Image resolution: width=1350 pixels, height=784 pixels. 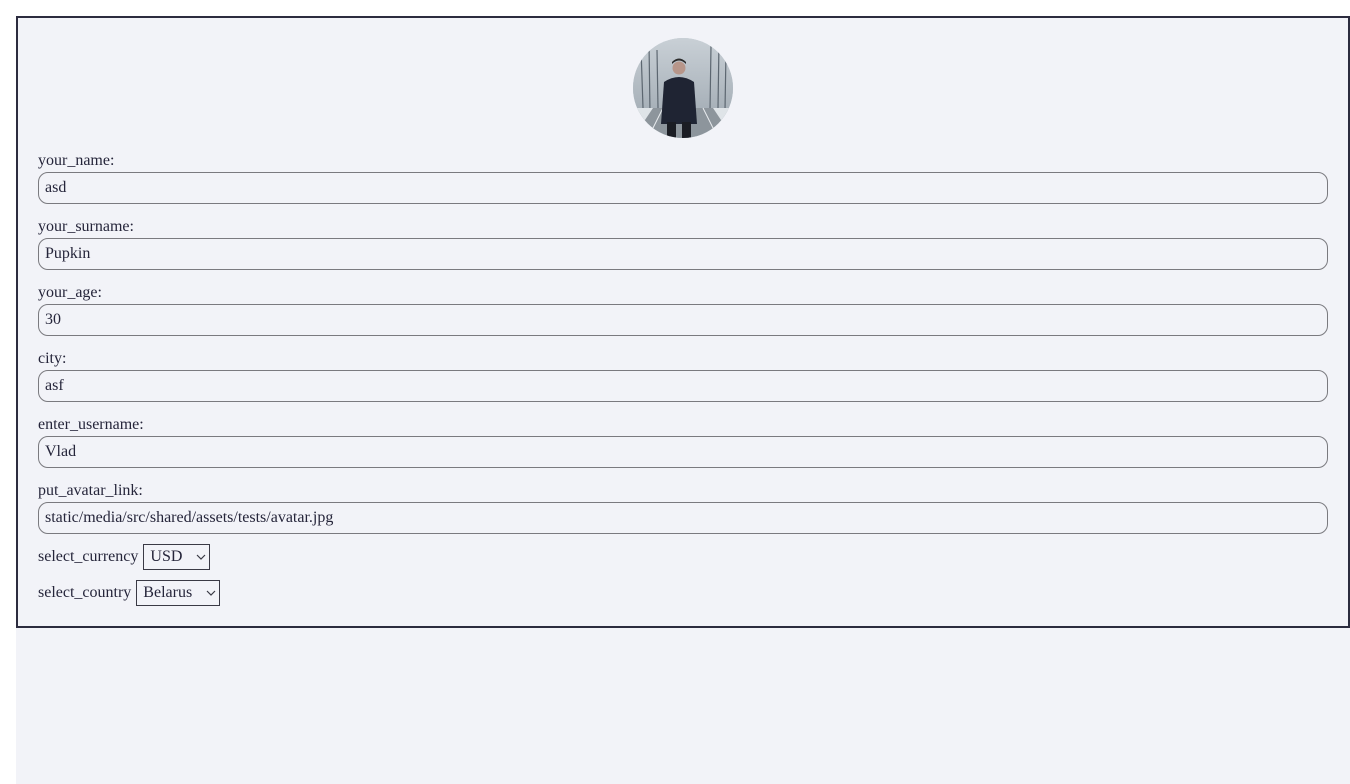 I want to click on currency-label: select_currency, so click(x=88, y=556).